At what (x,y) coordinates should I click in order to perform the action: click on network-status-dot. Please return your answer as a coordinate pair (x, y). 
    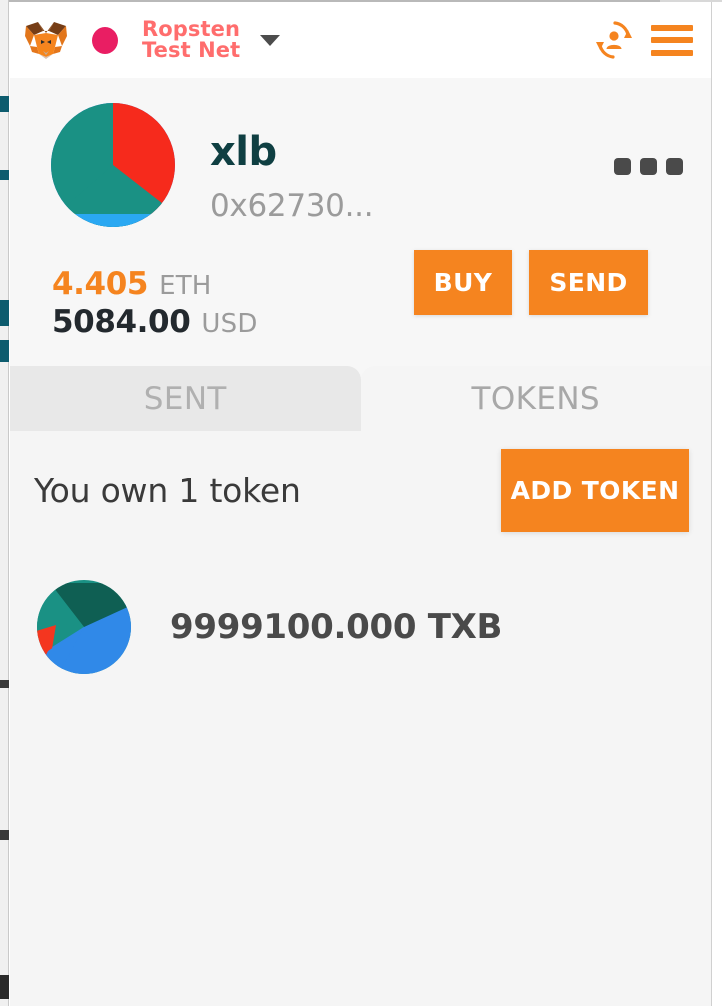
    Looking at the image, I should click on (105, 40).